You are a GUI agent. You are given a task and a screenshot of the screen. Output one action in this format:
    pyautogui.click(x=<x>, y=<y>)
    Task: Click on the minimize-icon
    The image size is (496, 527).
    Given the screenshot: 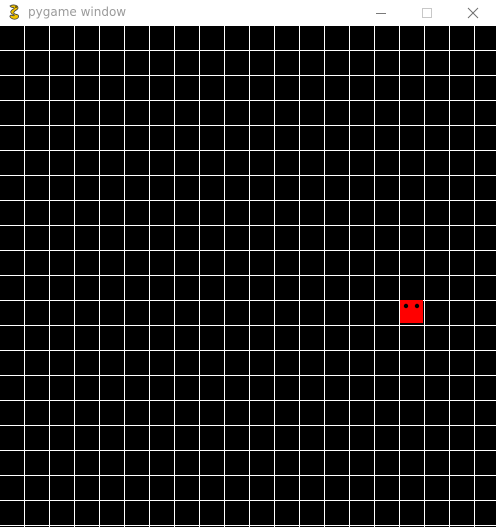 What is the action you would take?
    pyautogui.click(x=381, y=13)
    